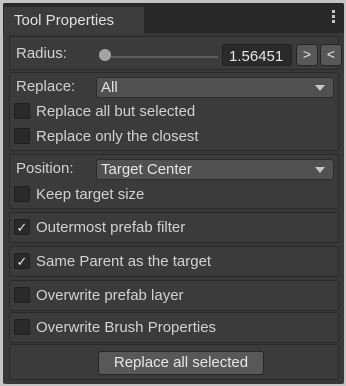  I want to click on same-parent-label: Same Parent as the target, so click(124, 261).